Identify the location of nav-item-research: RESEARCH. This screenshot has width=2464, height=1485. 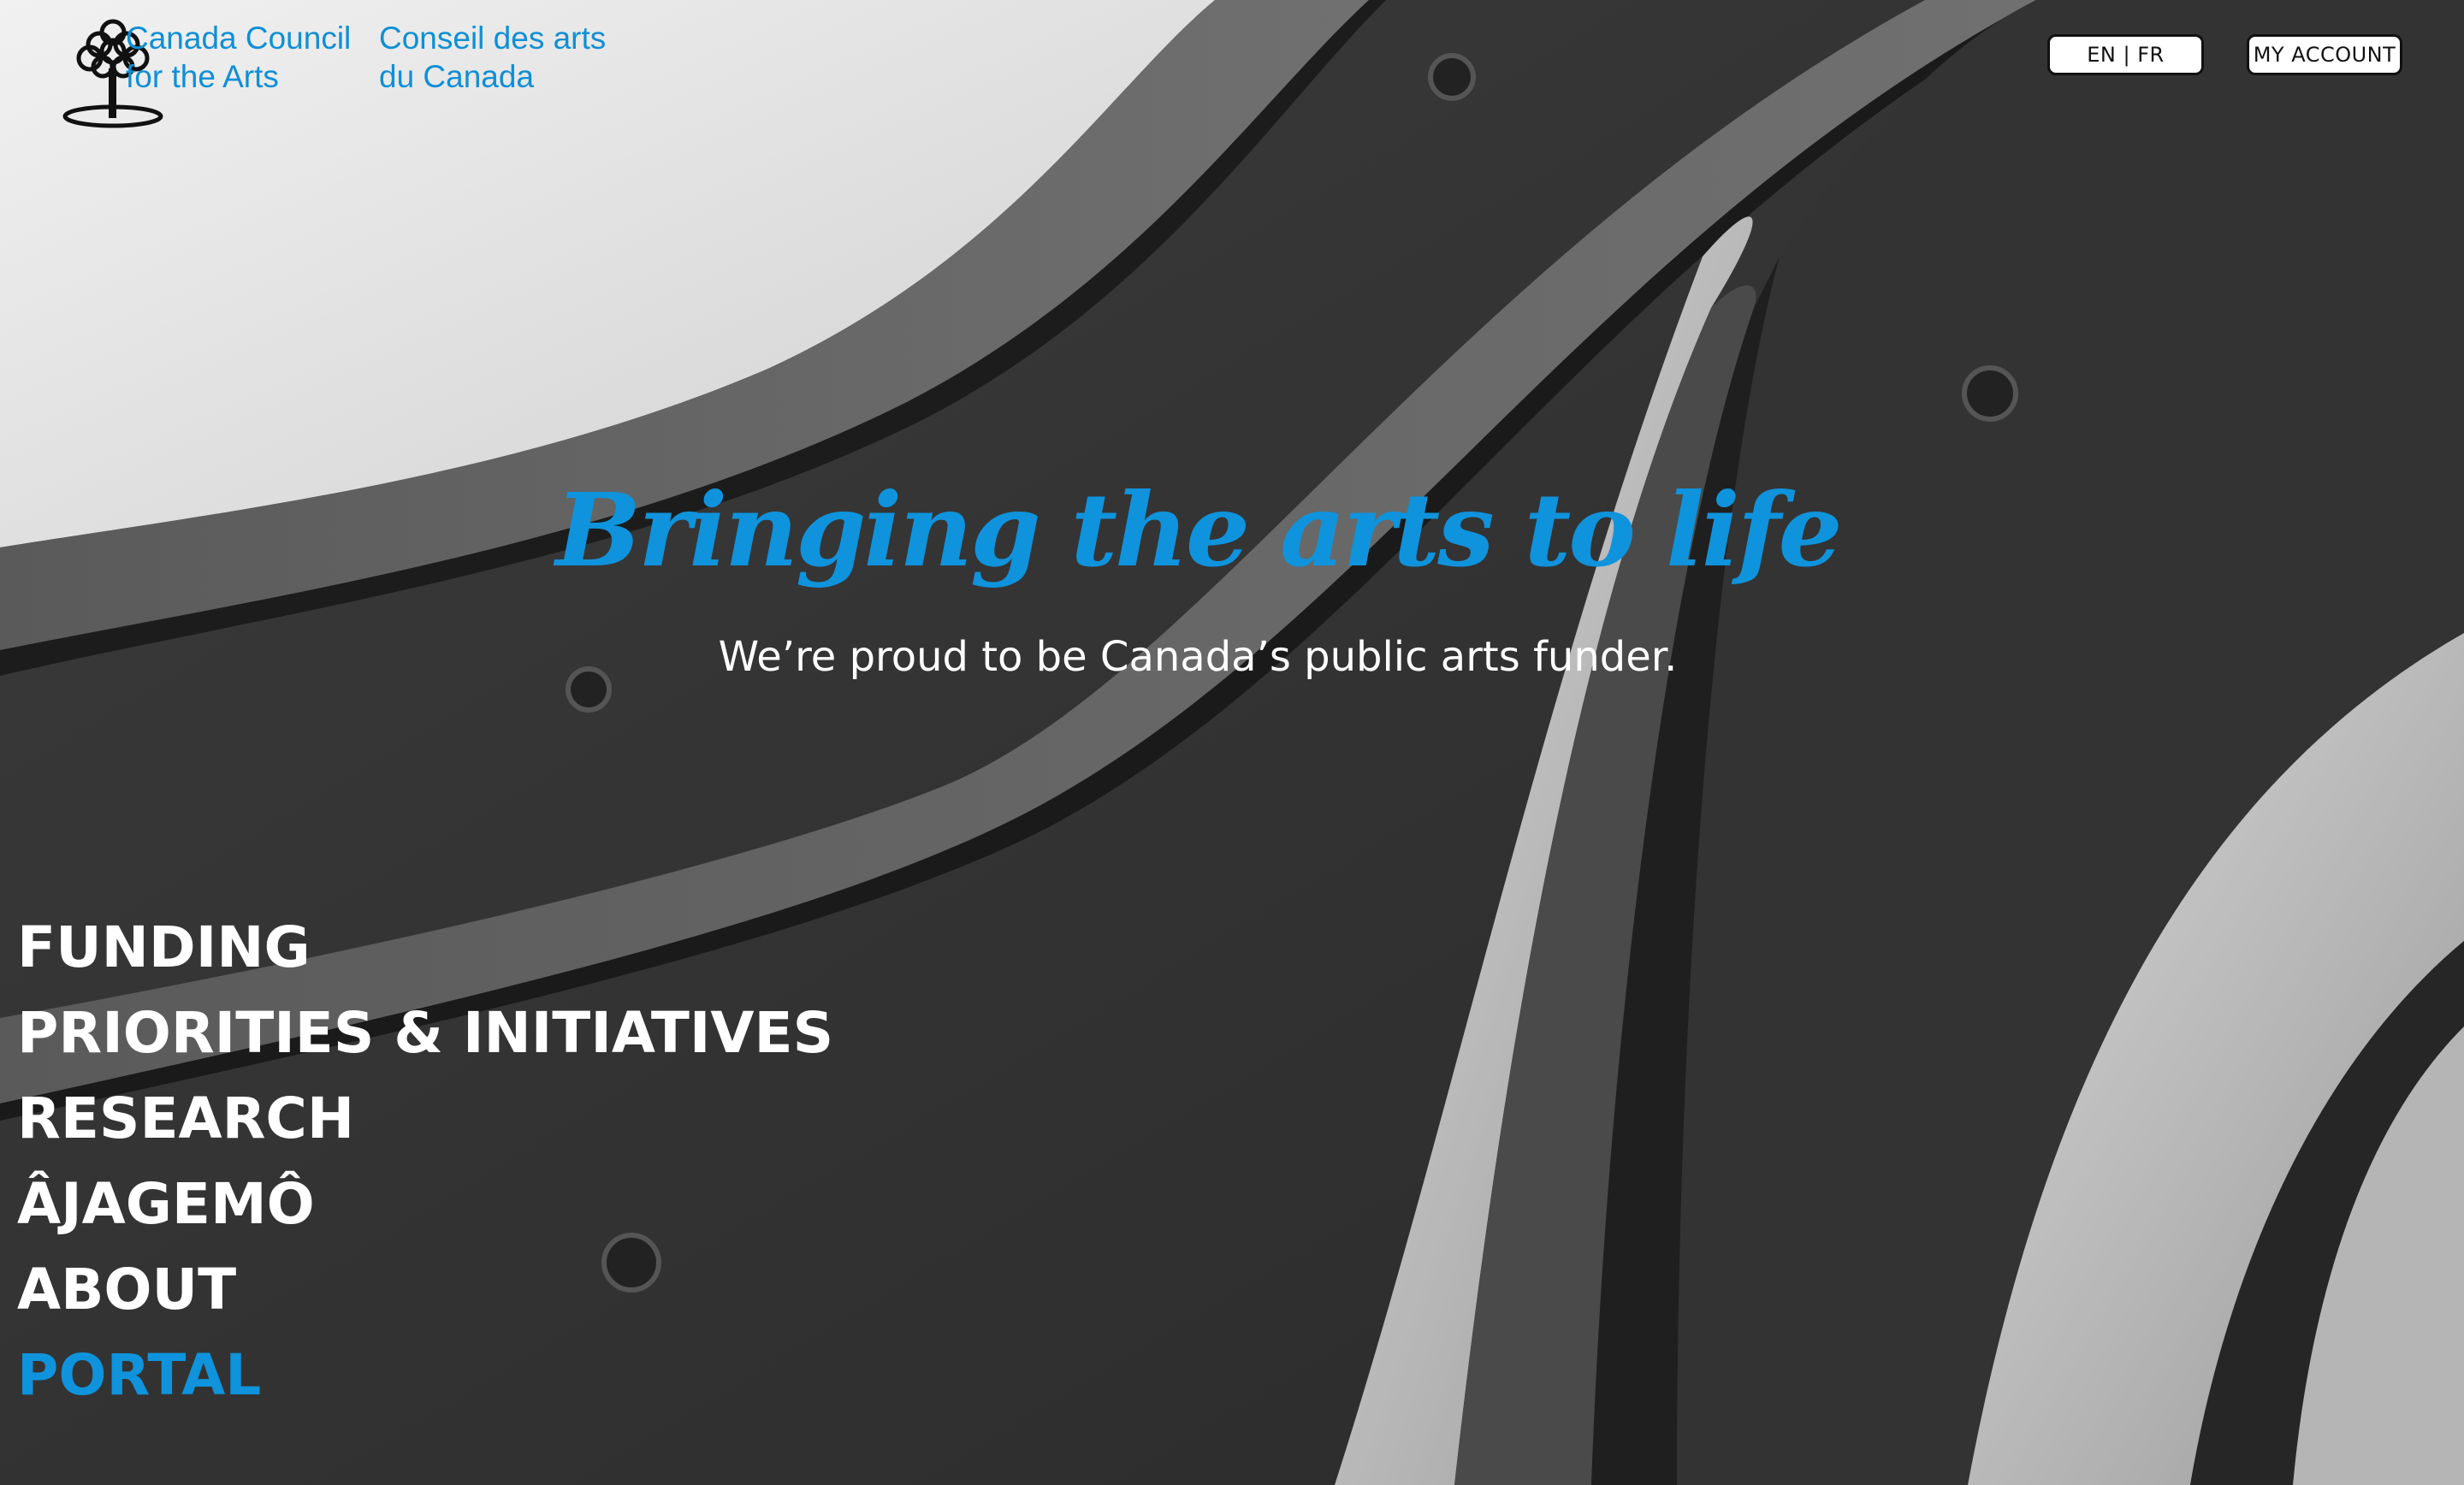
(425, 1119).